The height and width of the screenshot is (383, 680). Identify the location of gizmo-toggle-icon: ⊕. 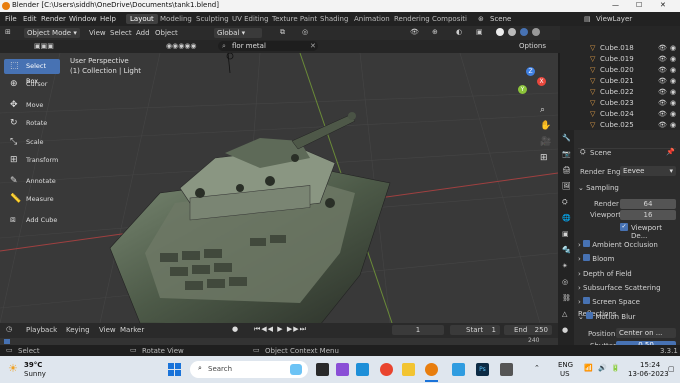
(435, 32).